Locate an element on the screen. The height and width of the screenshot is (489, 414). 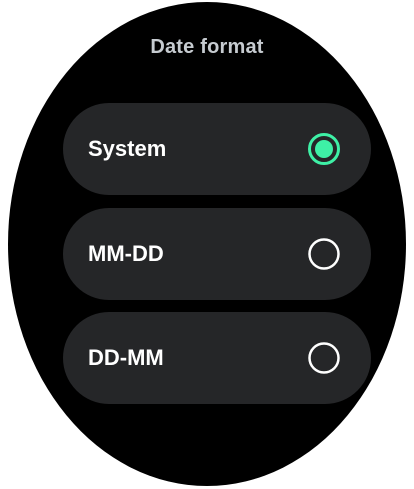
option-system: System is located at coordinates (217, 149).